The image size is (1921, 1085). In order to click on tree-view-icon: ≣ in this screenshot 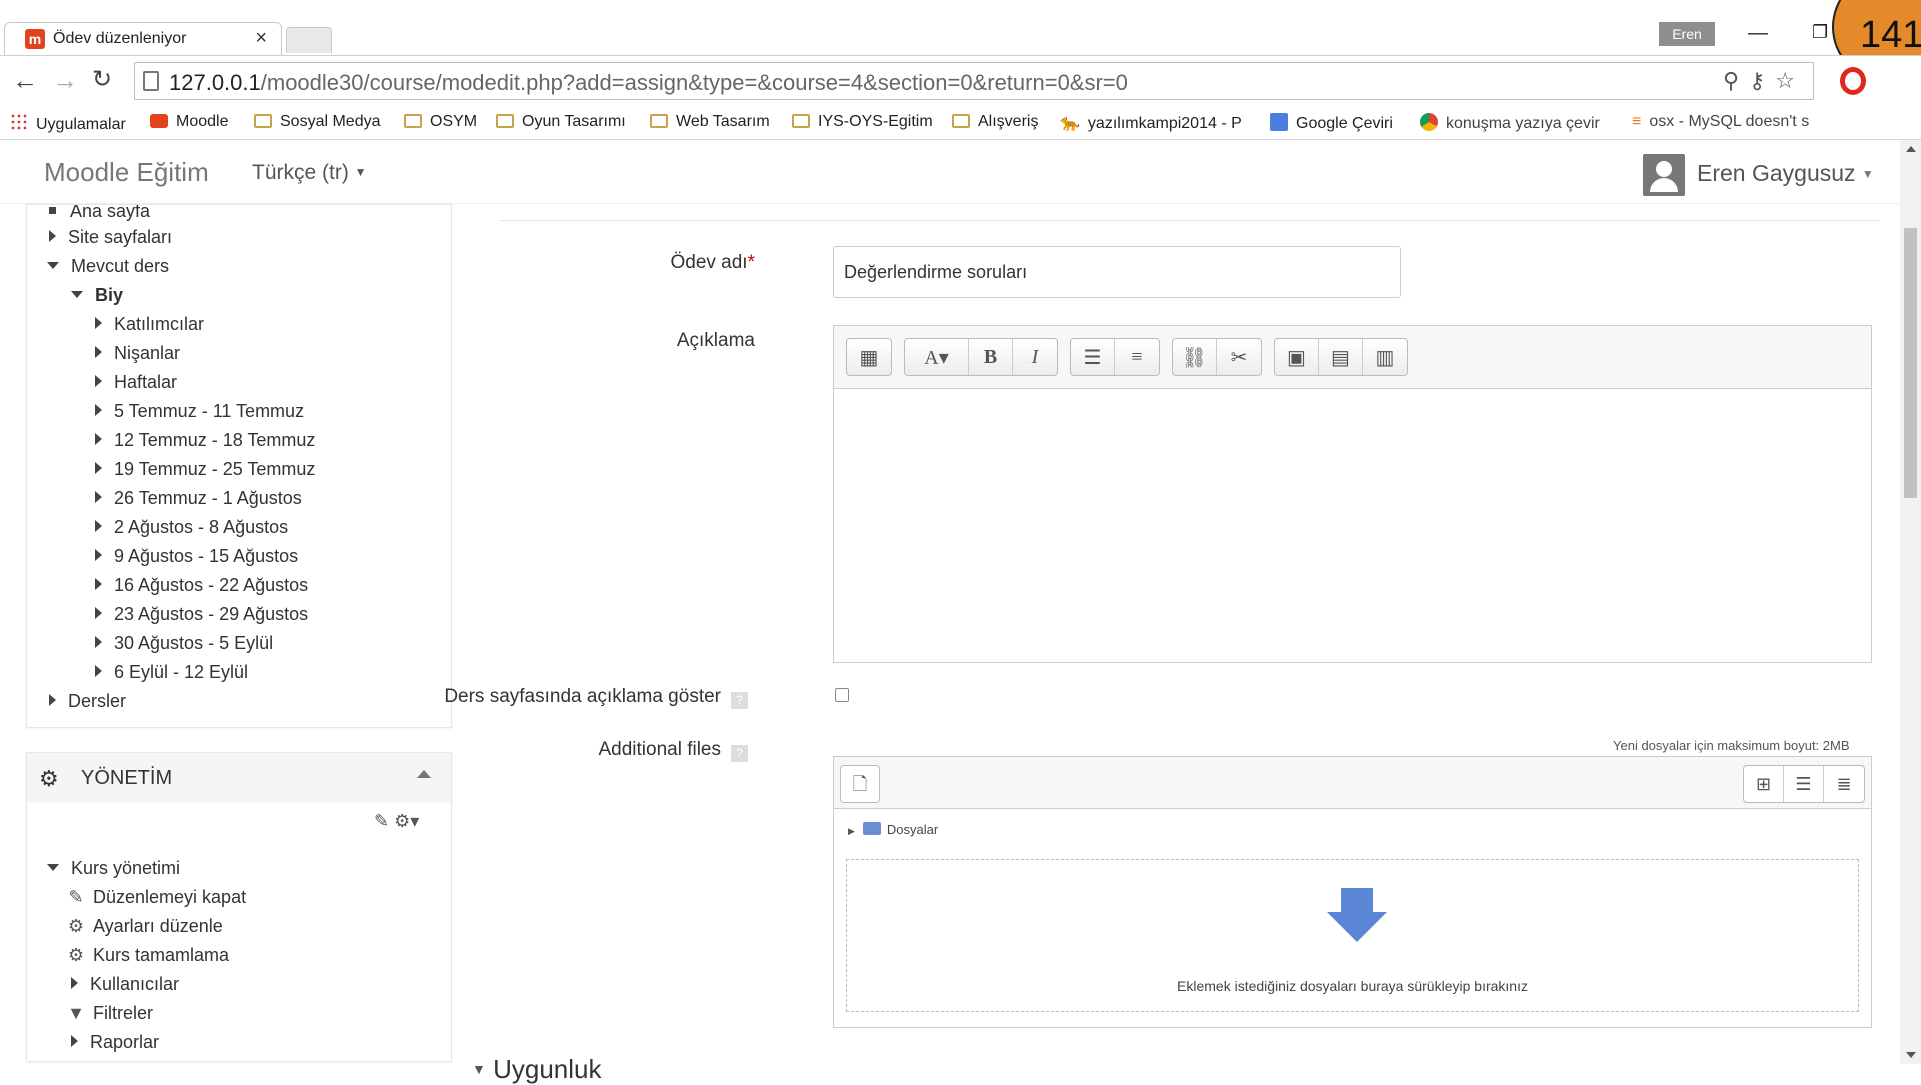, I will do `click(1844, 784)`.